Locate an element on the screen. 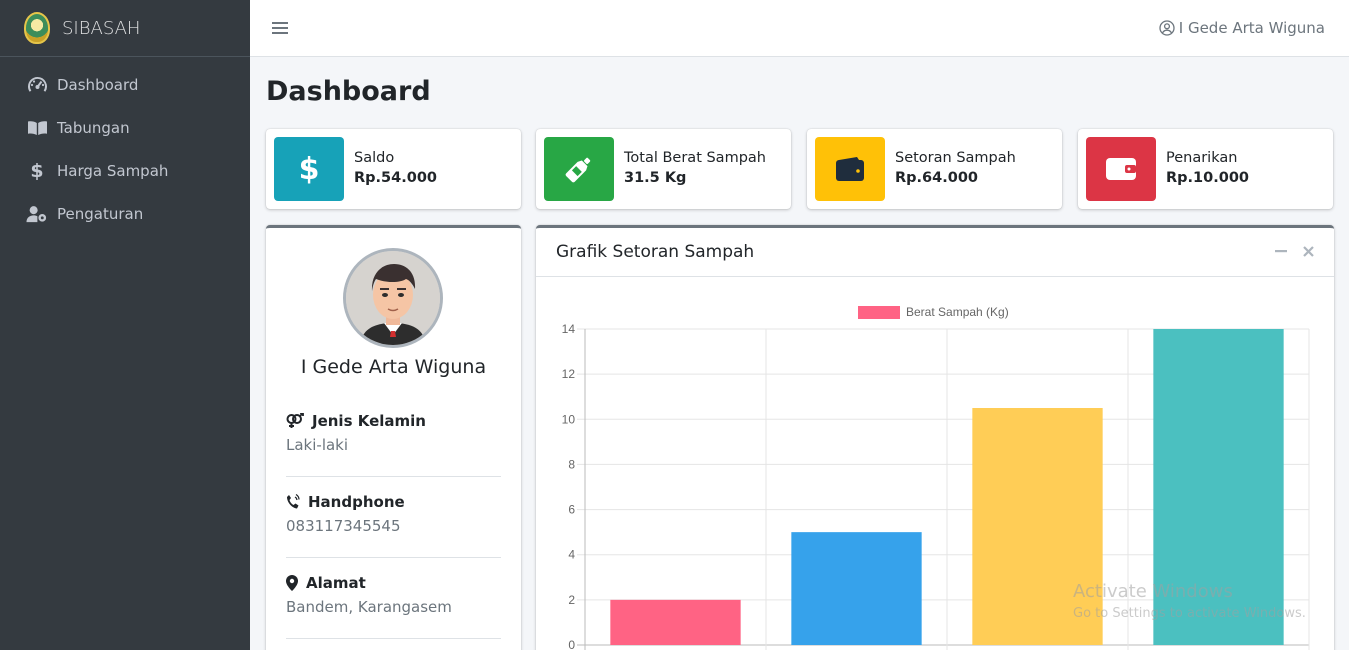  info-box-value: Rp.10.000 is located at coordinates (1208, 177).